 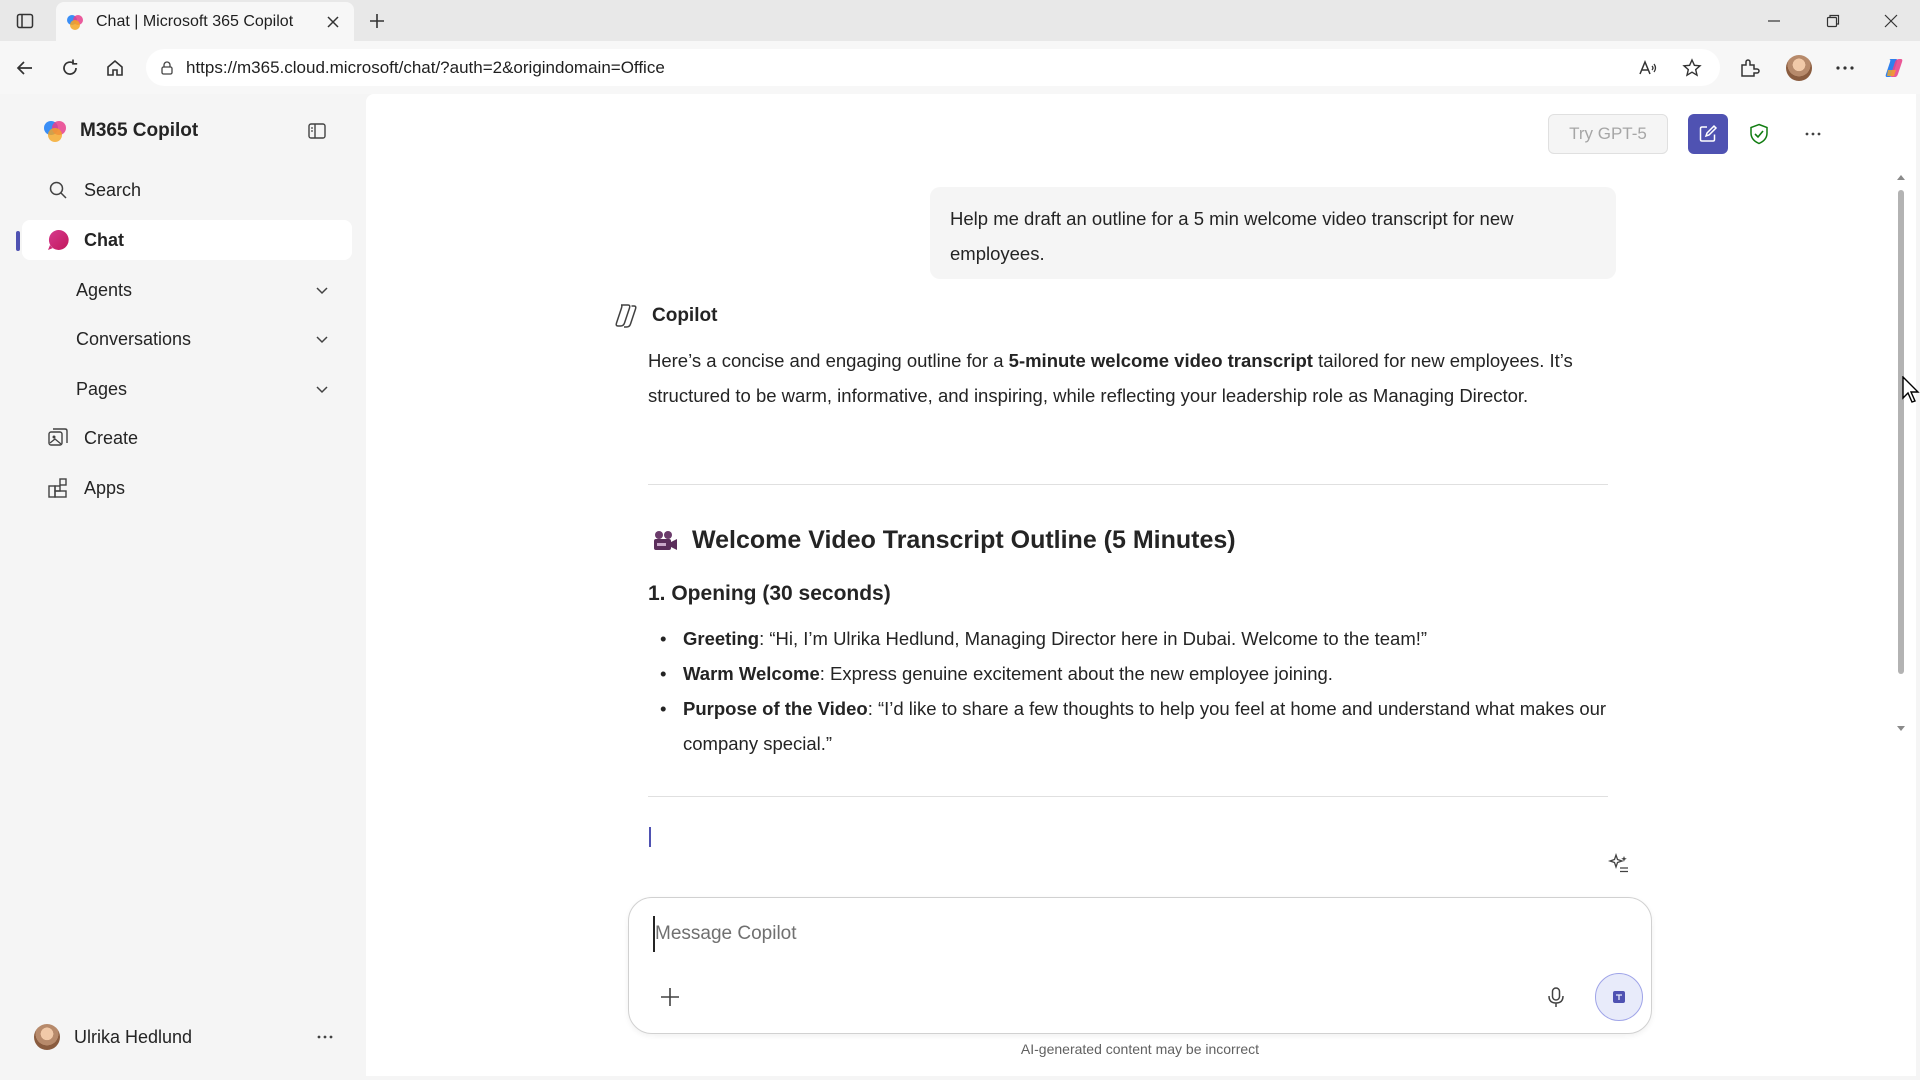 I want to click on scroll-down-arrow, so click(x=1901, y=729).